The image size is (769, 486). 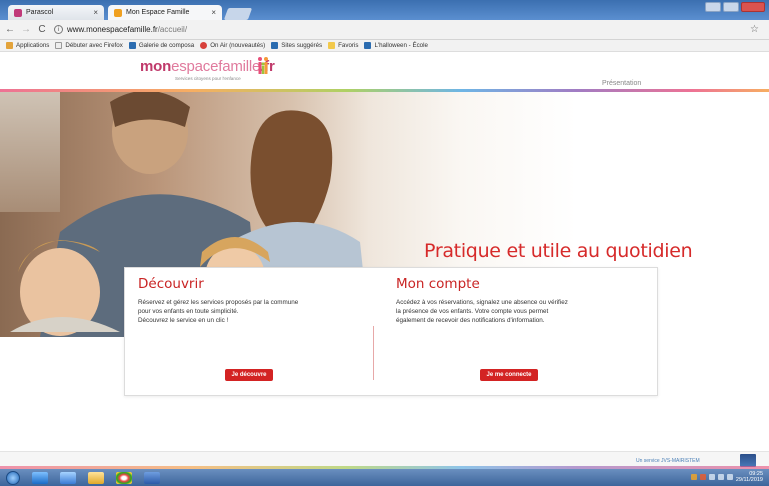 What do you see at coordinates (188, 311) in the screenshot?
I see `discover-text-2: pour vos enfants en toute simplicité.` at bounding box center [188, 311].